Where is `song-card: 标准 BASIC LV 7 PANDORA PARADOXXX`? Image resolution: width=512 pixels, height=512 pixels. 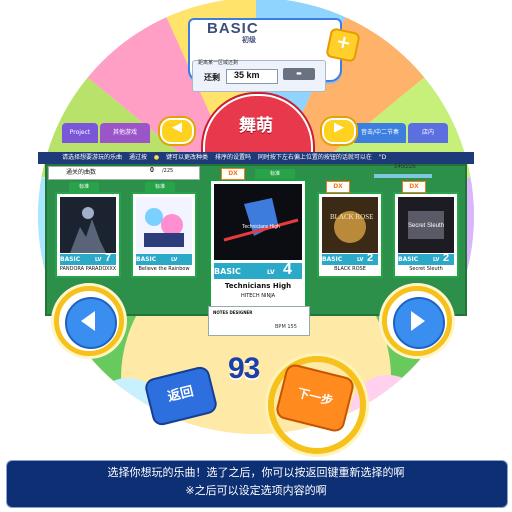
song-card: 标准 BASIC LV 7 PANDORA PARADOXXX is located at coordinates (88, 230).